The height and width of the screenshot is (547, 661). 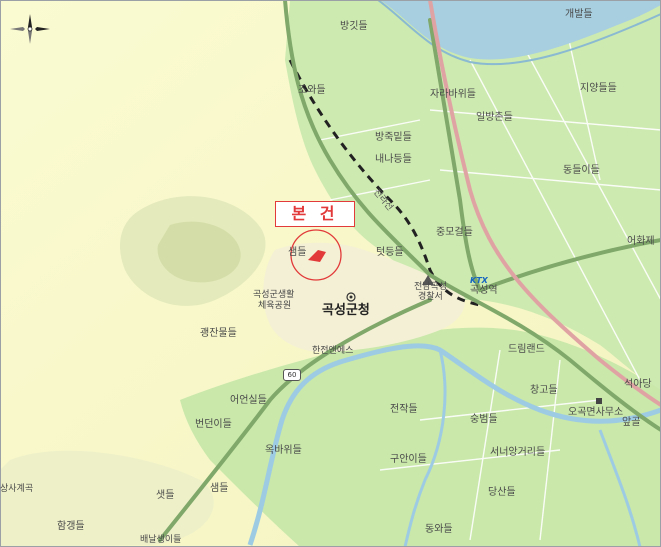 I want to click on place-label: 드림랜드, so click(x=526, y=349).